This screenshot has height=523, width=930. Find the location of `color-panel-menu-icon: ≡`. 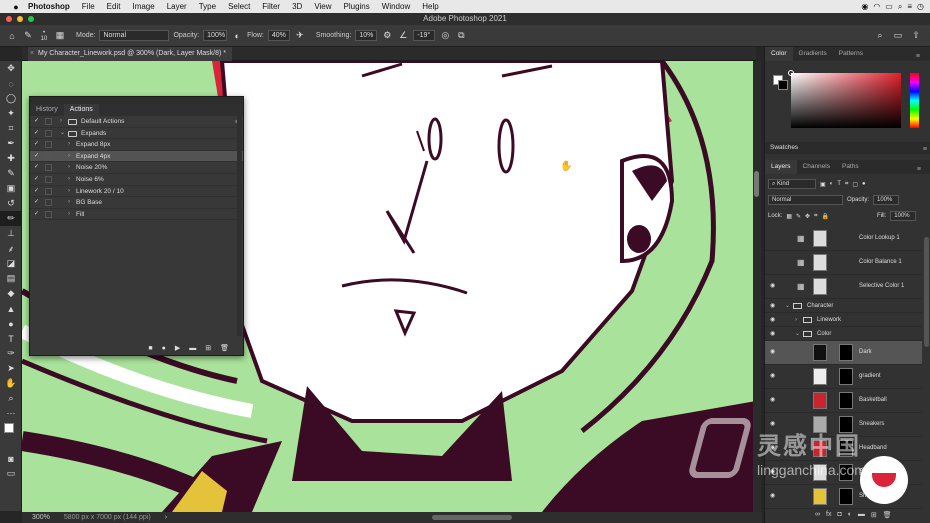

color-panel-menu-icon: ≡ is located at coordinates (918, 57).